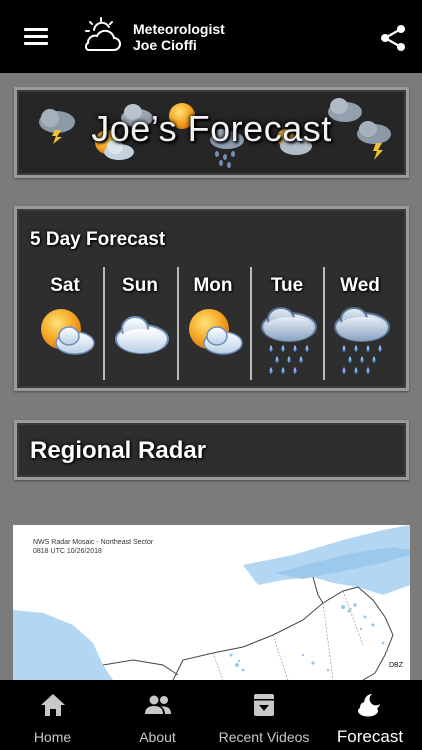 This screenshot has width=422, height=750. I want to click on day-label: Mon, so click(213, 285).